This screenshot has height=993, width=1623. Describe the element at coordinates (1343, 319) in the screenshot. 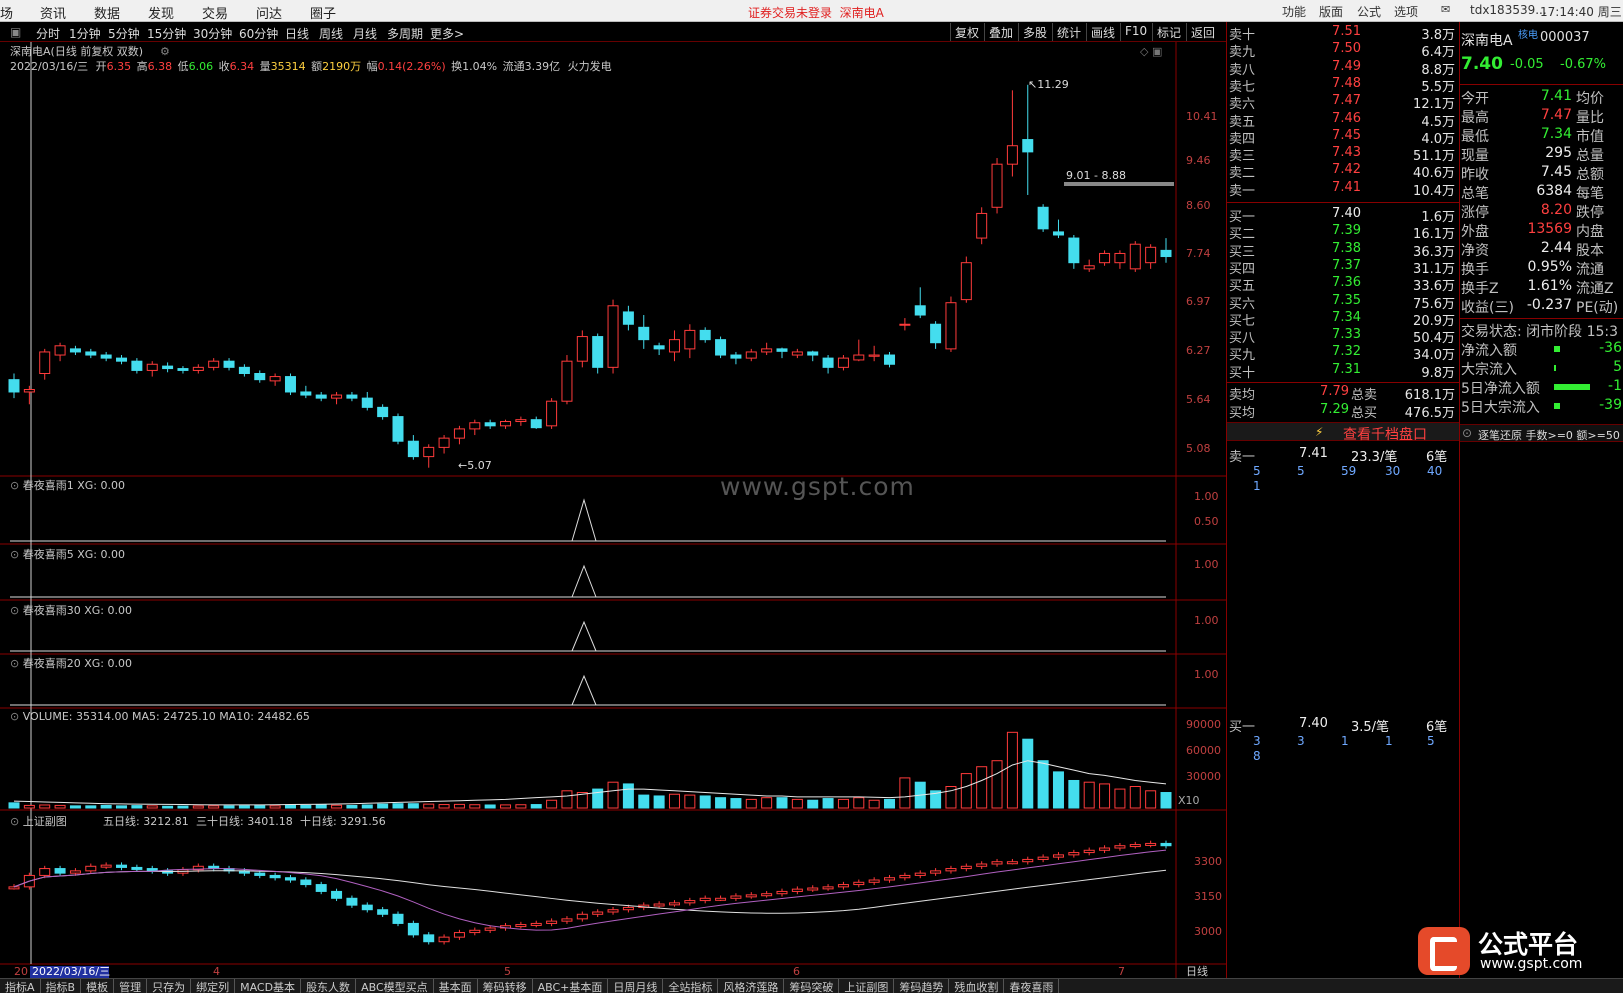

I see `bid-row: 买七 7.34 20.9万` at that location.